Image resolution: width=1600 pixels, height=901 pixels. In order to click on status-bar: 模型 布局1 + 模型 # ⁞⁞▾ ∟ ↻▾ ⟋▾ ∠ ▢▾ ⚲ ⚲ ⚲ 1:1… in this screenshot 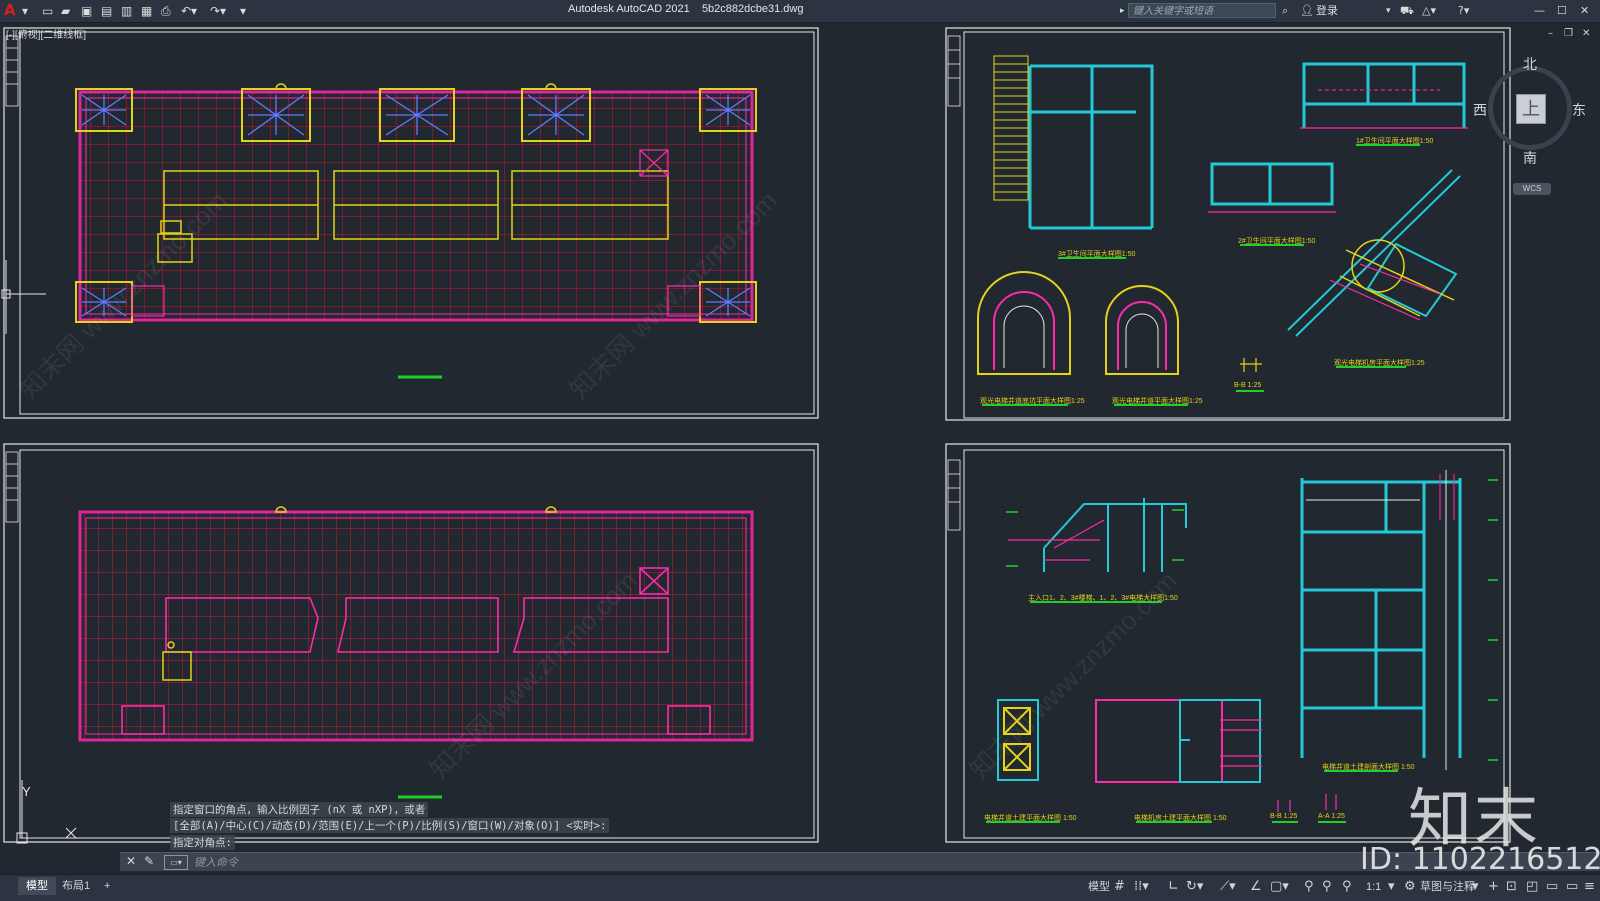, I will do `click(800, 887)`.